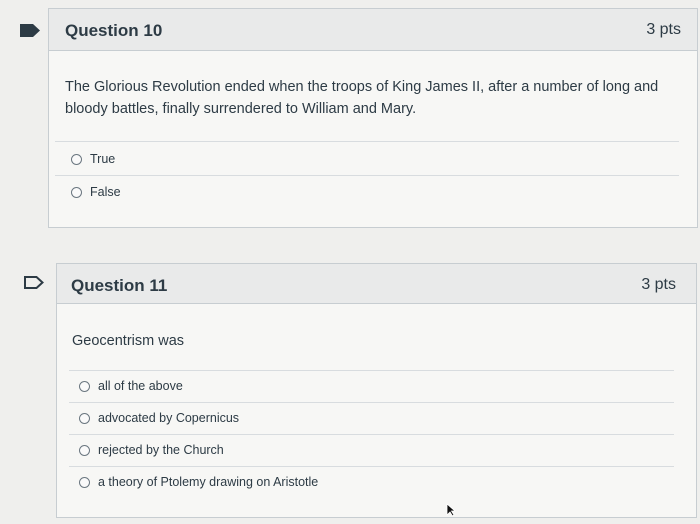 The height and width of the screenshot is (524, 700). Describe the element at coordinates (140, 386) in the screenshot. I see `answer-label: all of the above` at that location.